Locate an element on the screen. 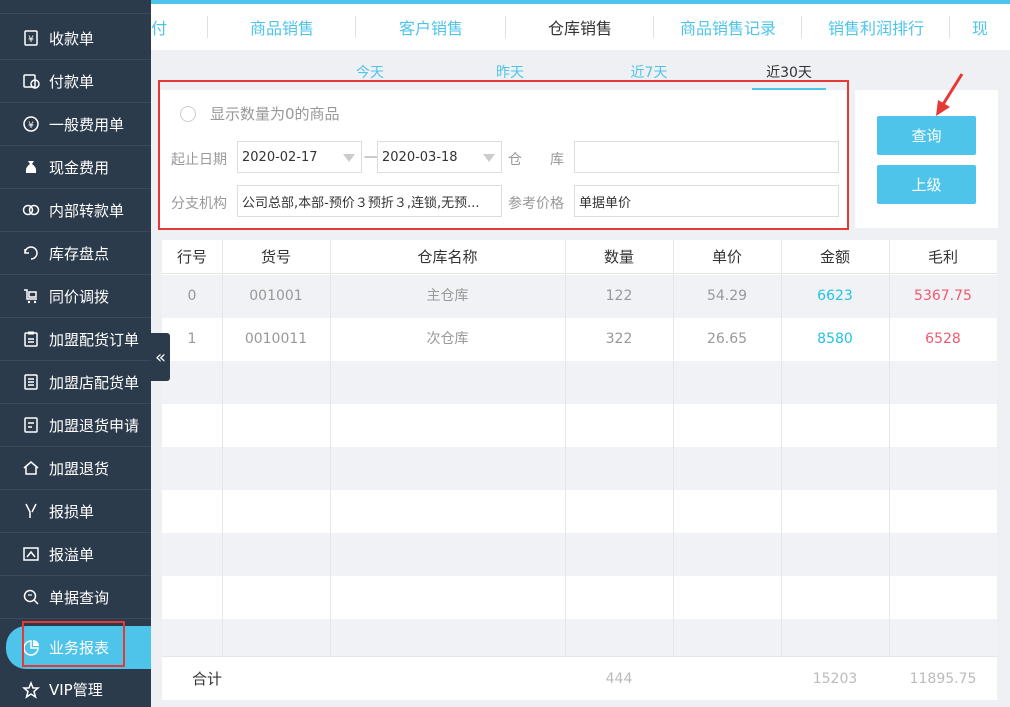  cell-warehouse: 主仓库 is located at coordinates (447, 296).